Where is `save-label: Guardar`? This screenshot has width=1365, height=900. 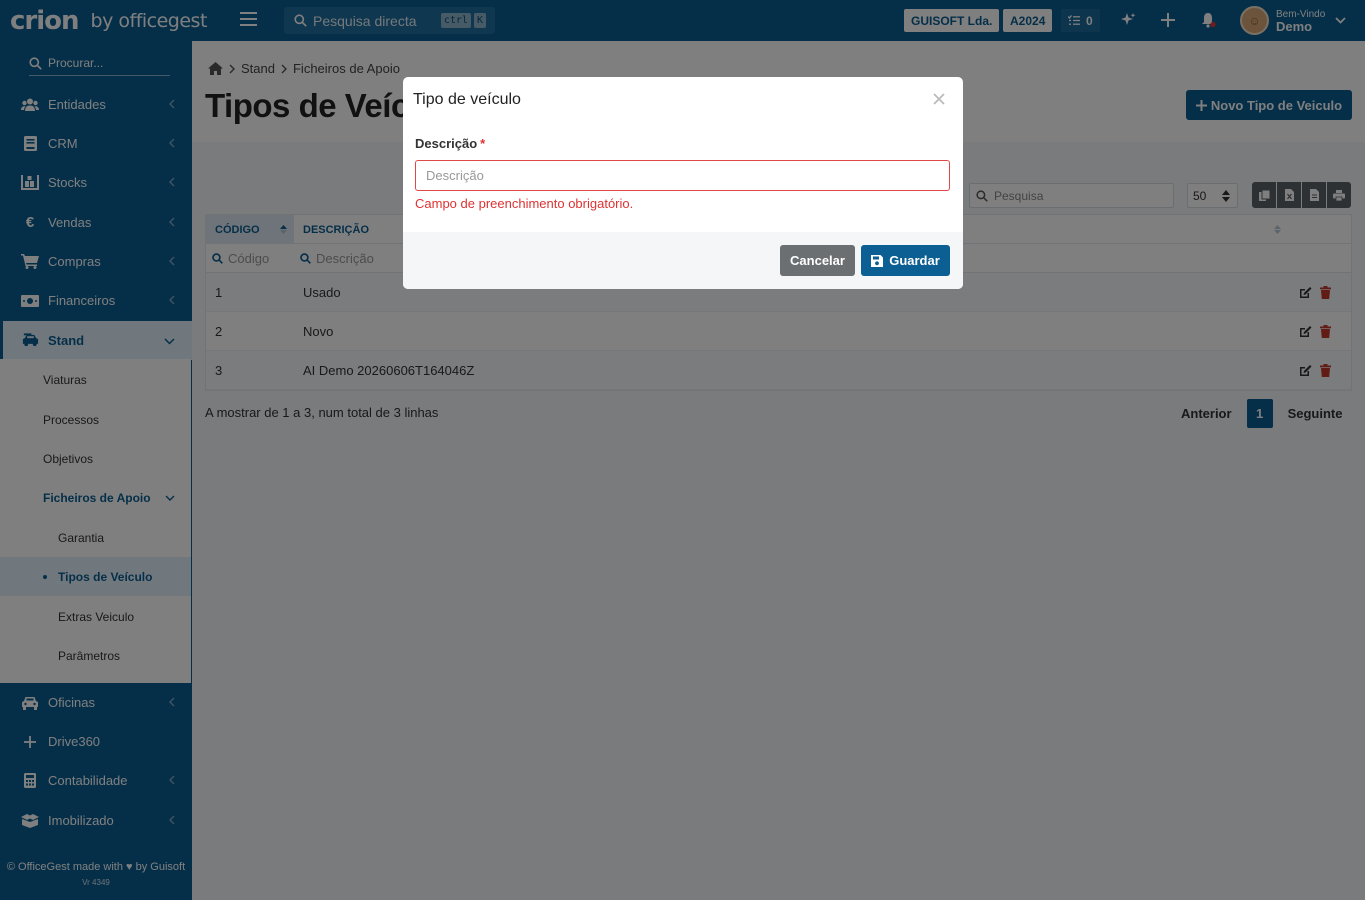
save-label: Guardar is located at coordinates (914, 260).